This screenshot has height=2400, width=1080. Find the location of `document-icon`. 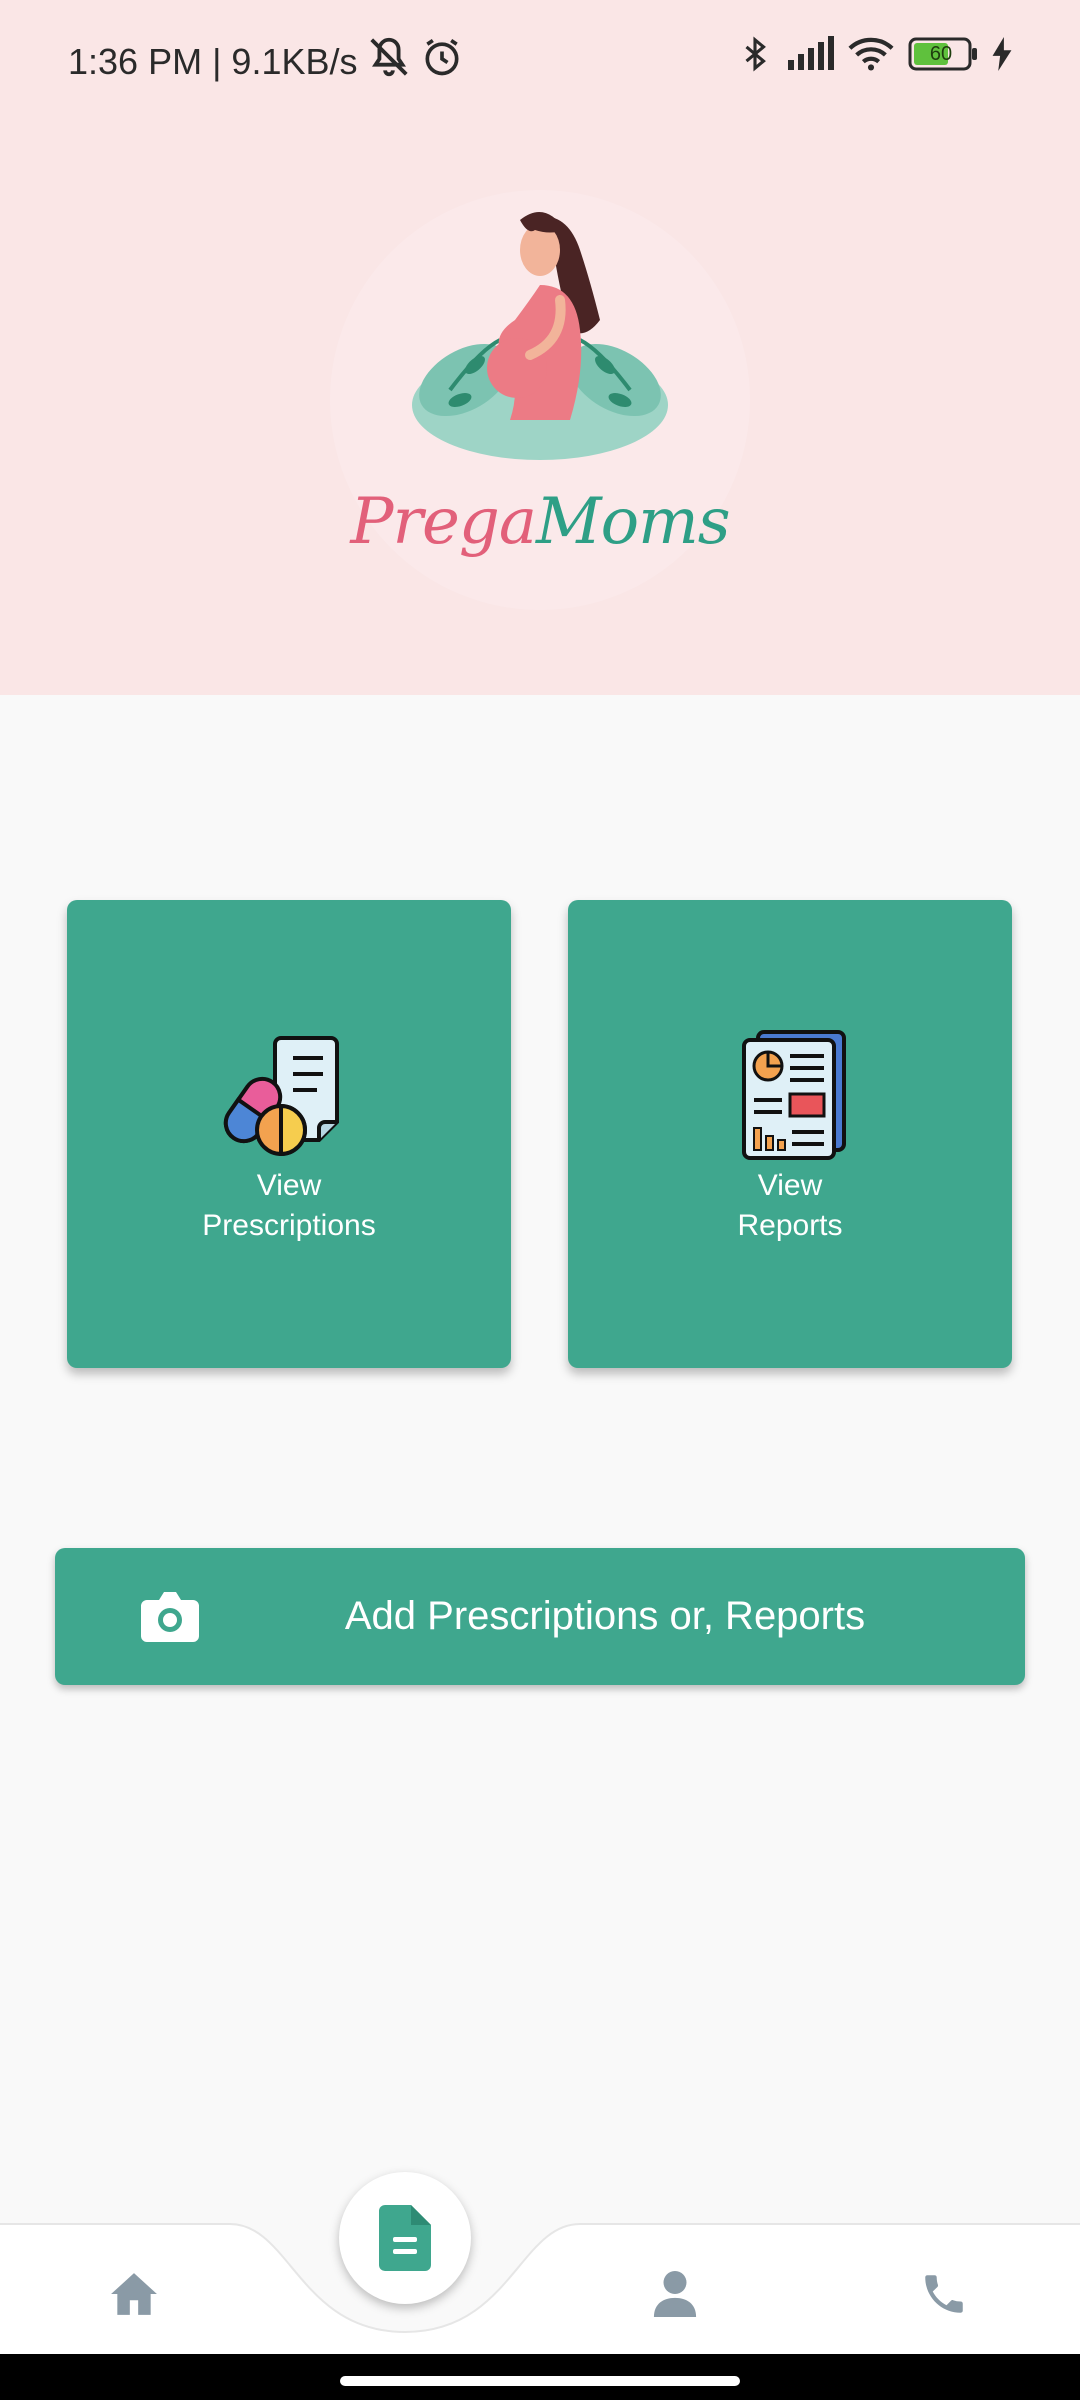

document-icon is located at coordinates (405, 2238).